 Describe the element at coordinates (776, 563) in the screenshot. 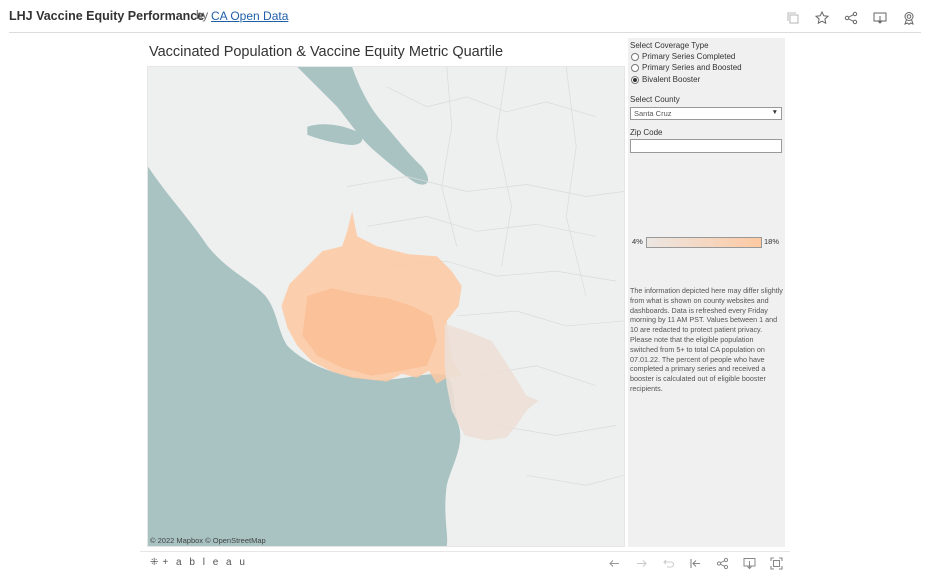

I see `fullscreen-icon` at that location.